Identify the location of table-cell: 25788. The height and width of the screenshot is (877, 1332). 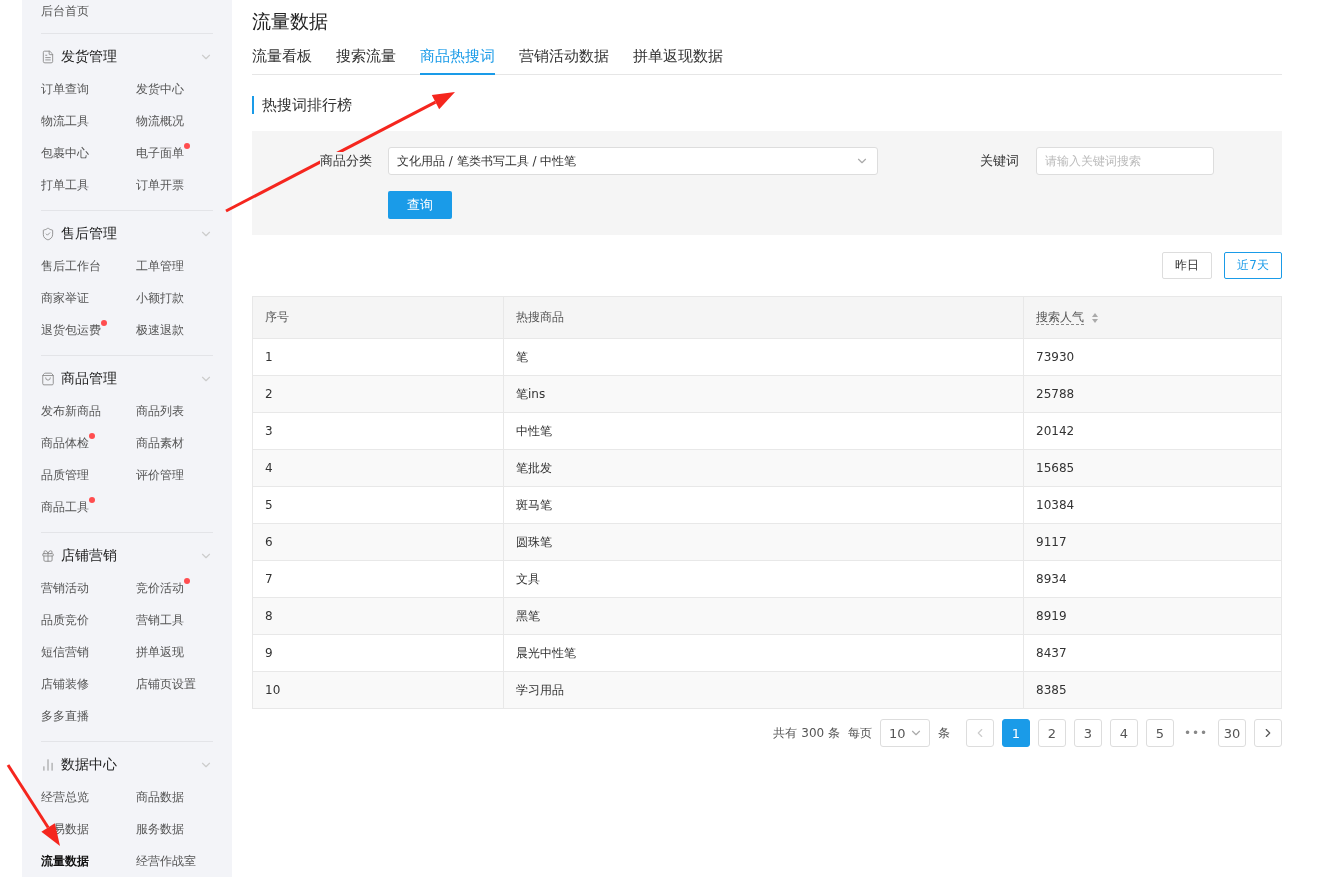
(1152, 394).